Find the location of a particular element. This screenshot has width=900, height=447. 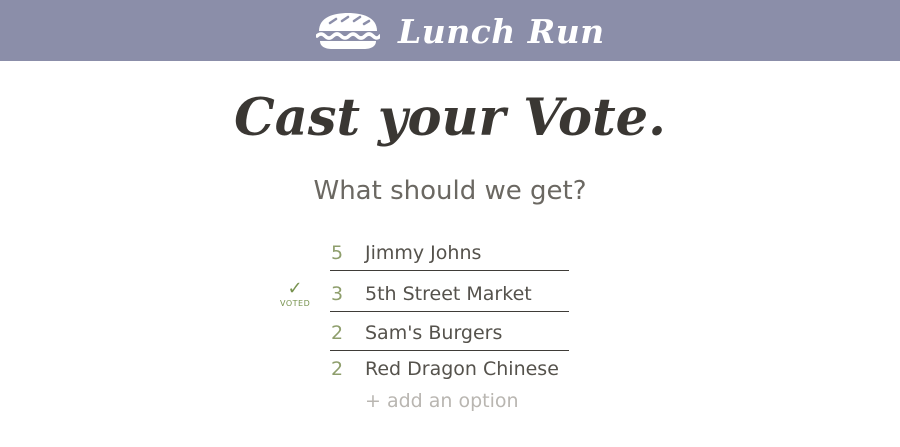

vote-count: 3 is located at coordinates (337, 294).